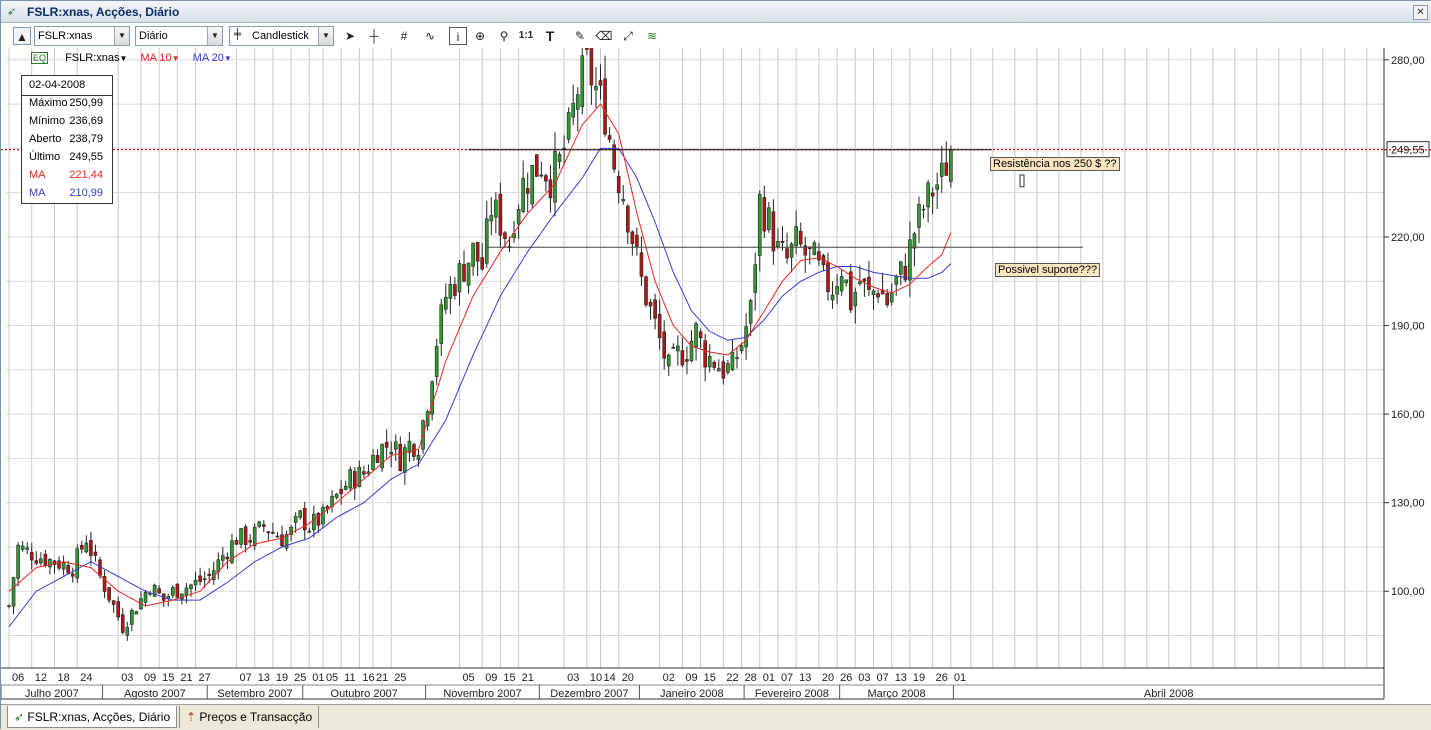 The image size is (1431, 730). Describe the element at coordinates (92, 58) in the screenshot. I see `legend-symbol: FSLR:xnas` at that location.